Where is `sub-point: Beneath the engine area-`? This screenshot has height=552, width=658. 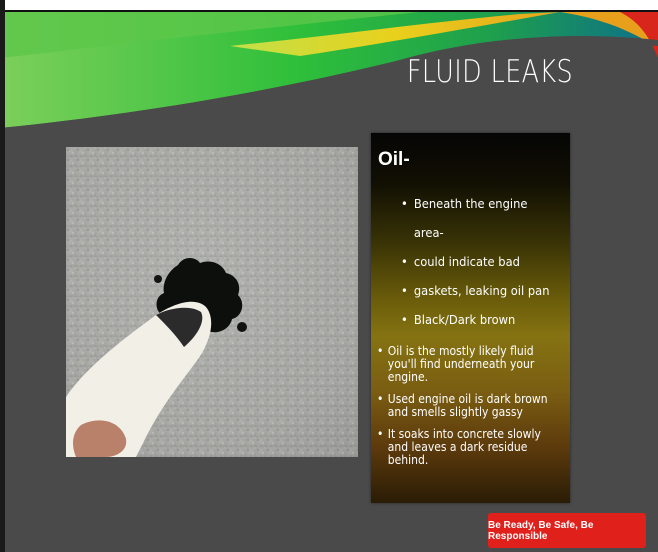
sub-point: Beneath the engine area- is located at coordinates (477, 218).